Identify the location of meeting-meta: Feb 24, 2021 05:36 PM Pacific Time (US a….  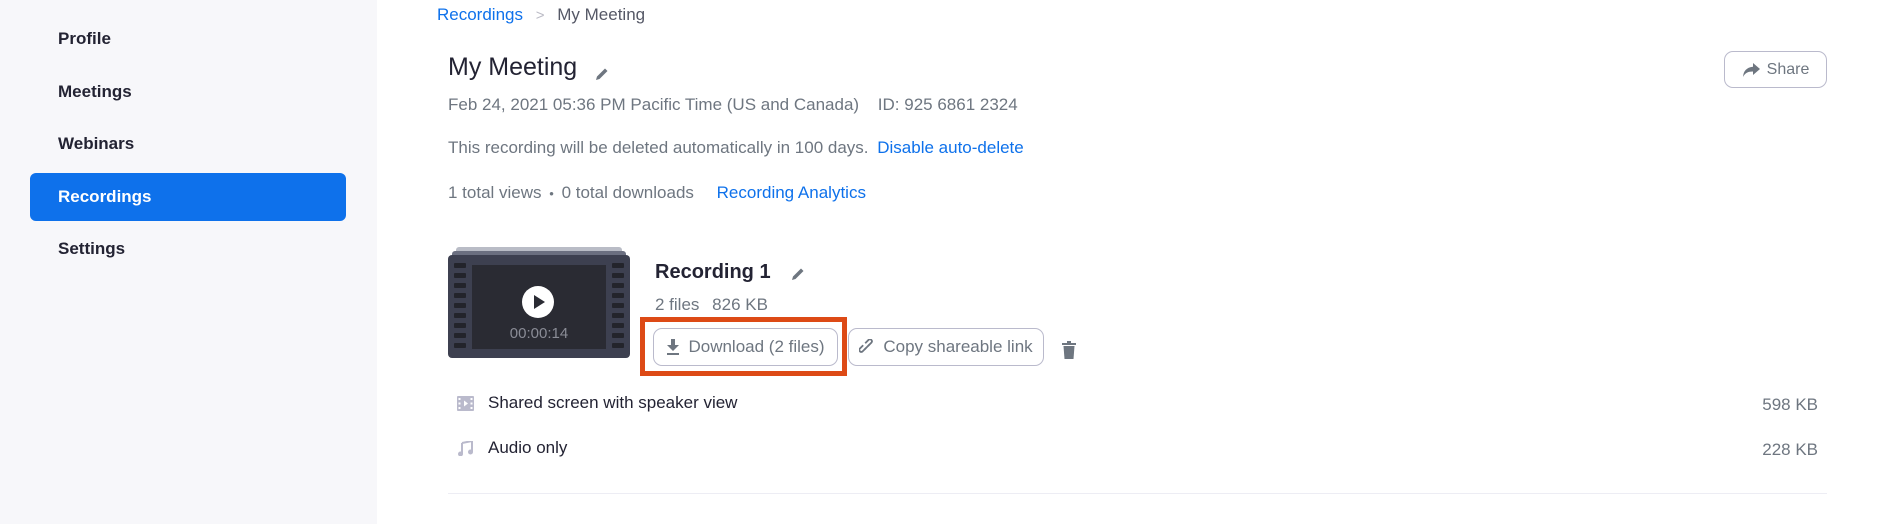
(733, 105).